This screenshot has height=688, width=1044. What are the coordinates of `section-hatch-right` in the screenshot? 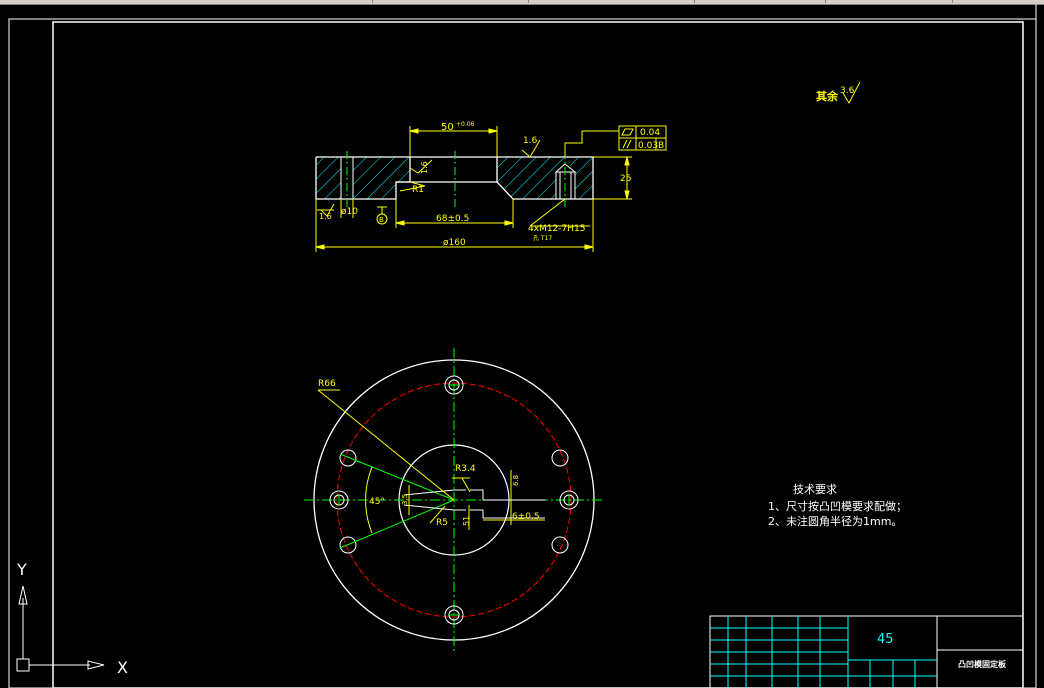 It's located at (545, 178).